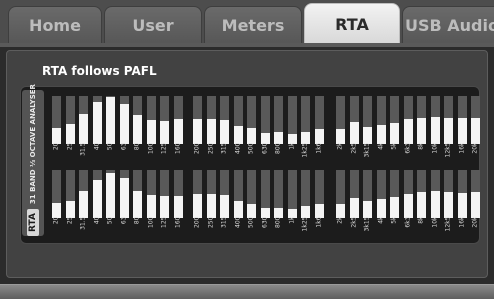 This screenshot has width=494, height=299. Describe the element at coordinates (352, 23) in the screenshot. I see `tab-rta: RTA` at that location.